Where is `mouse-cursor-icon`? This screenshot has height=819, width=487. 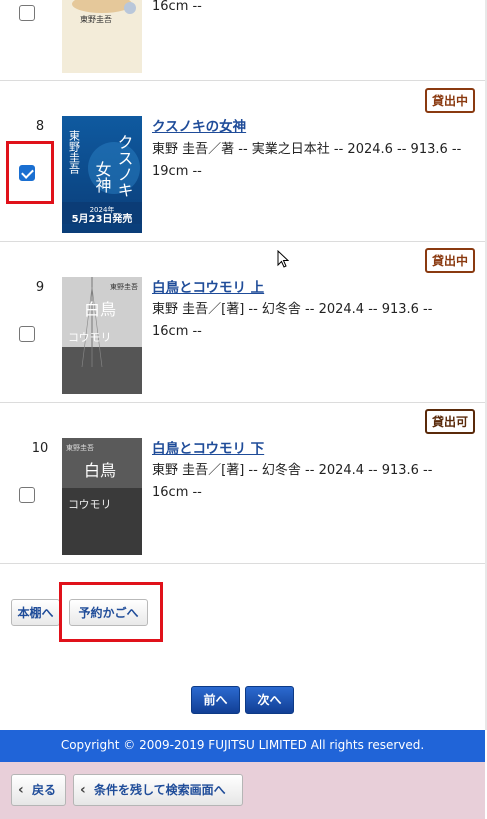 mouse-cursor-icon is located at coordinates (283, 259).